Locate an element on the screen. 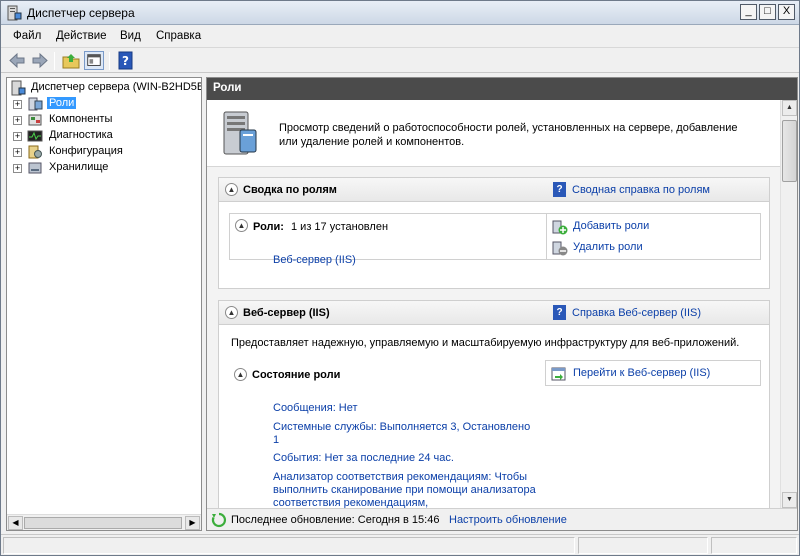 Image resolution: width=800 pixels, height=556 pixels. tree-item-label: Конфигурация is located at coordinates (86, 151).